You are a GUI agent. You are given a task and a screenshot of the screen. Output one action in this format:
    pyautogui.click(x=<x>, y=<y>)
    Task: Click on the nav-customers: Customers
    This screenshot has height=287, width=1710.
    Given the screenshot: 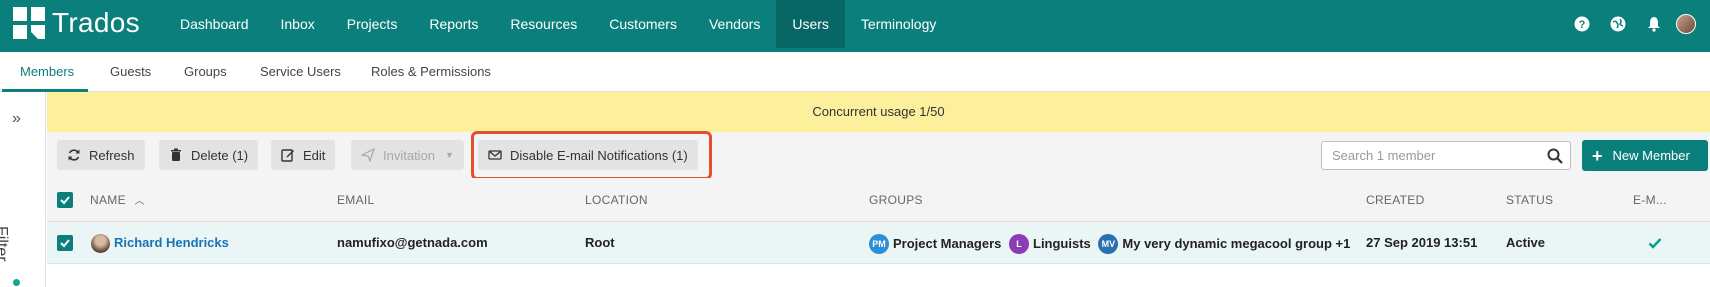 What is the action you would take?
    pyautogui.click(x=643, y=24)
    